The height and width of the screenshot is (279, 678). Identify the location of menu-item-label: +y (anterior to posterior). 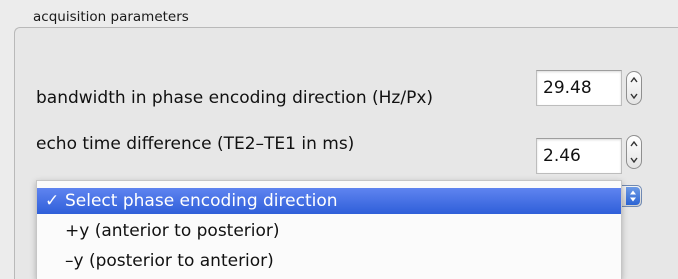
(172, 231).